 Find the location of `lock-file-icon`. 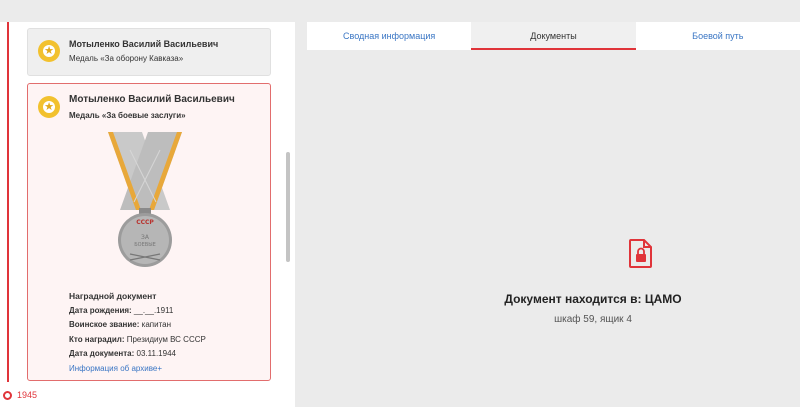

lock-file-icon is located at coordinates (640, 253).